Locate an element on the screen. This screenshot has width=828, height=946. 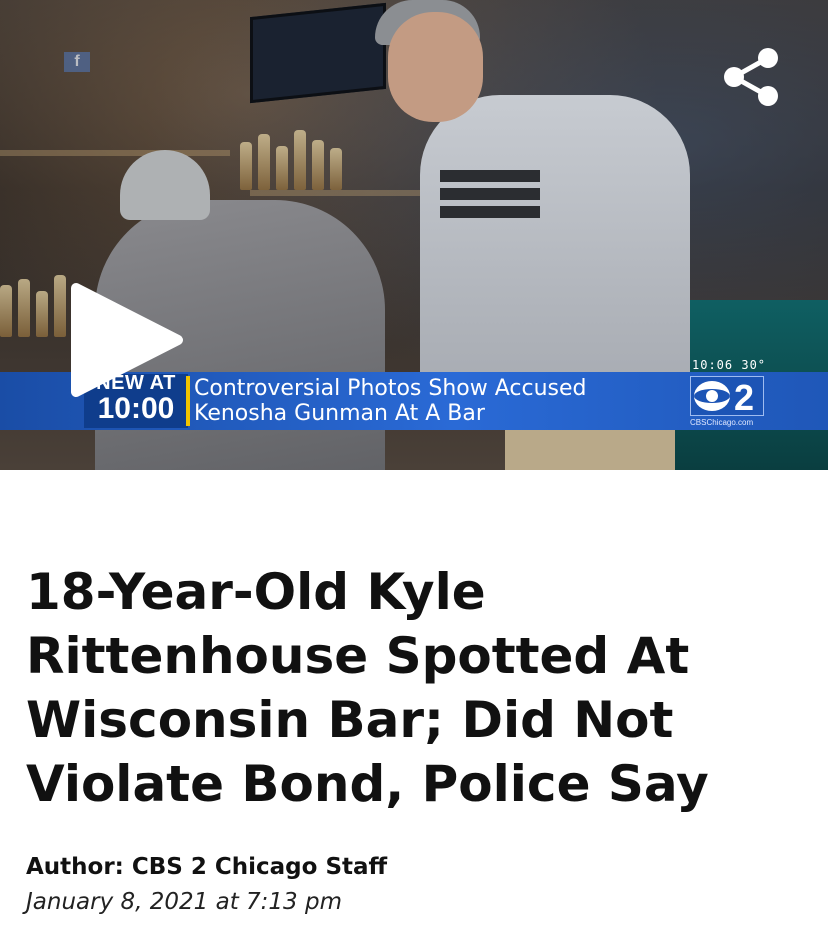
person-head is located at coordinates (435, 67).